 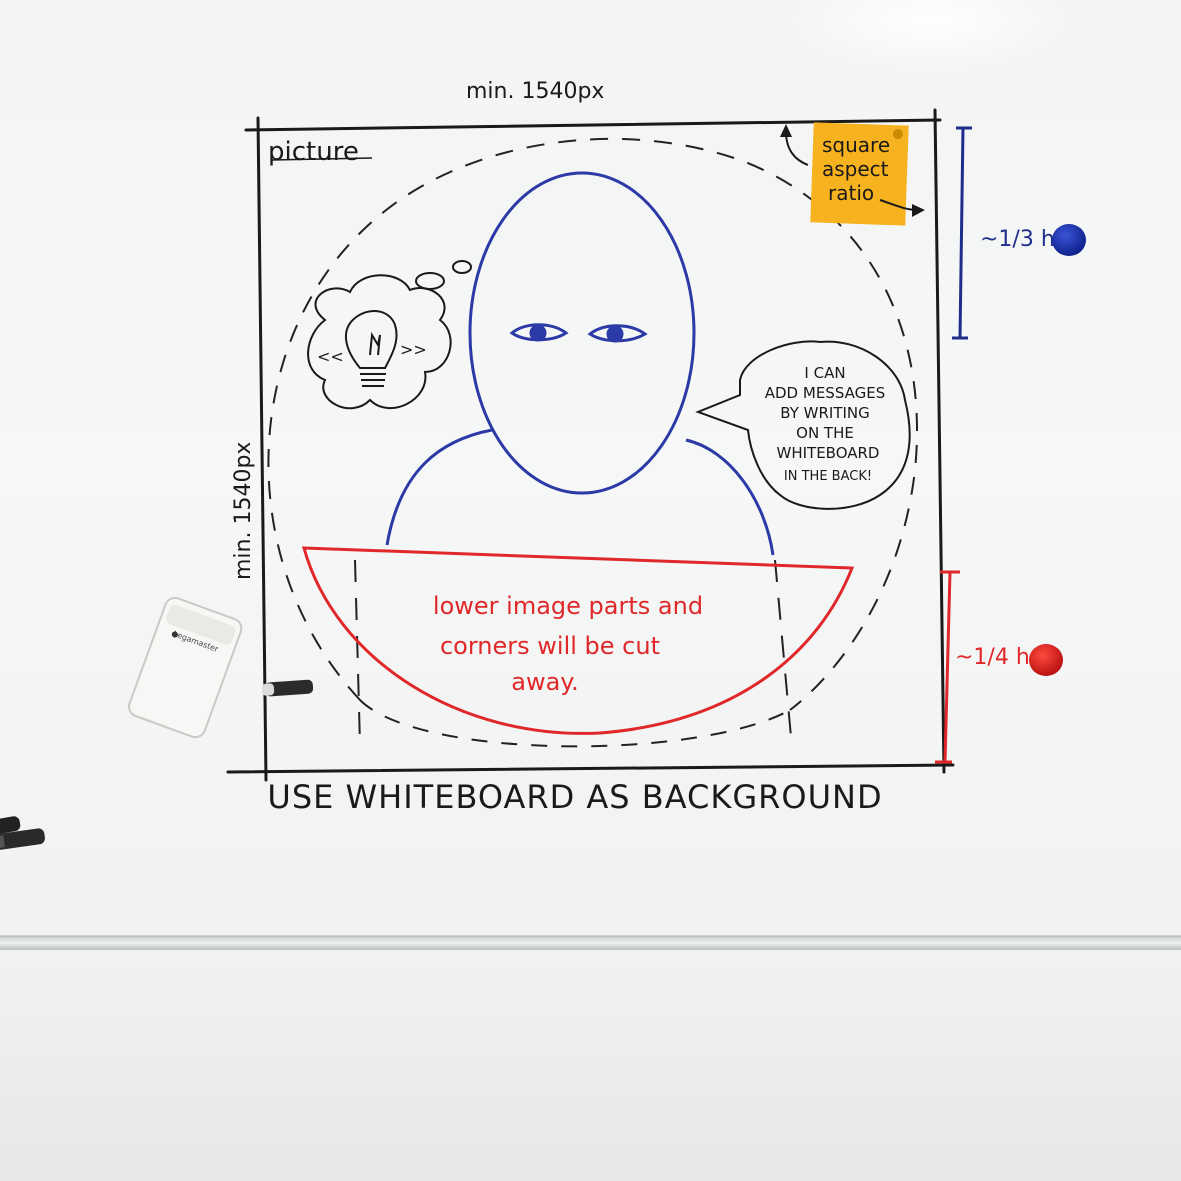 I want to click on sticky-note: square aspect ratio, so click(x=859, y=174).